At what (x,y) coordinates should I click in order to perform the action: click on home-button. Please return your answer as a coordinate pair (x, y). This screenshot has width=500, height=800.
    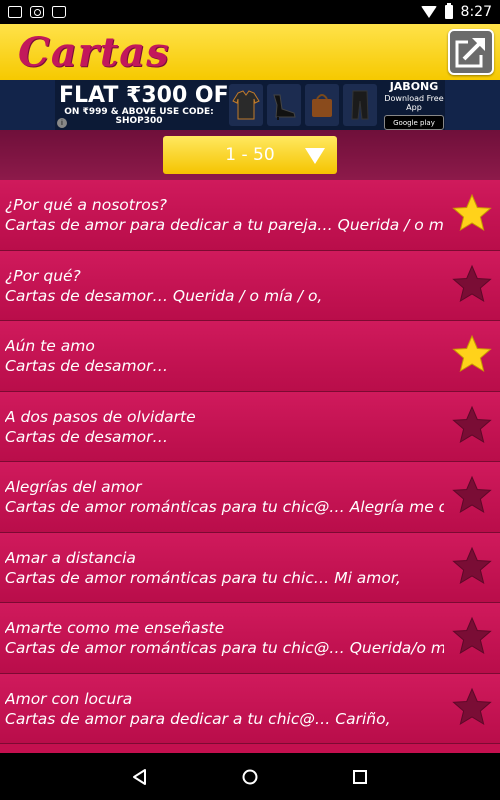
    Looking at the image, I should click on (250, 777).